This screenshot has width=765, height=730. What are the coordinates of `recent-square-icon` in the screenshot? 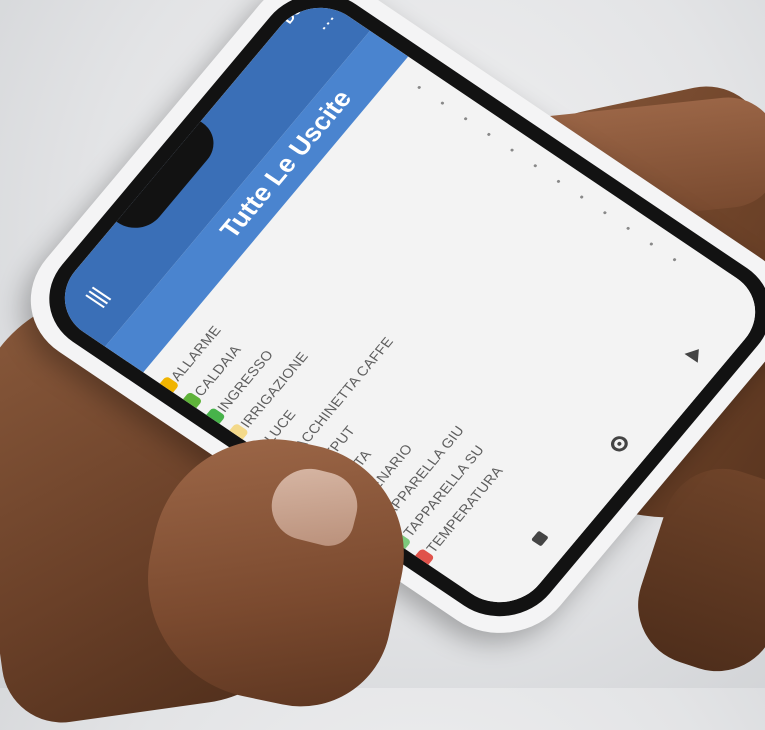 It's located at (540, 538).